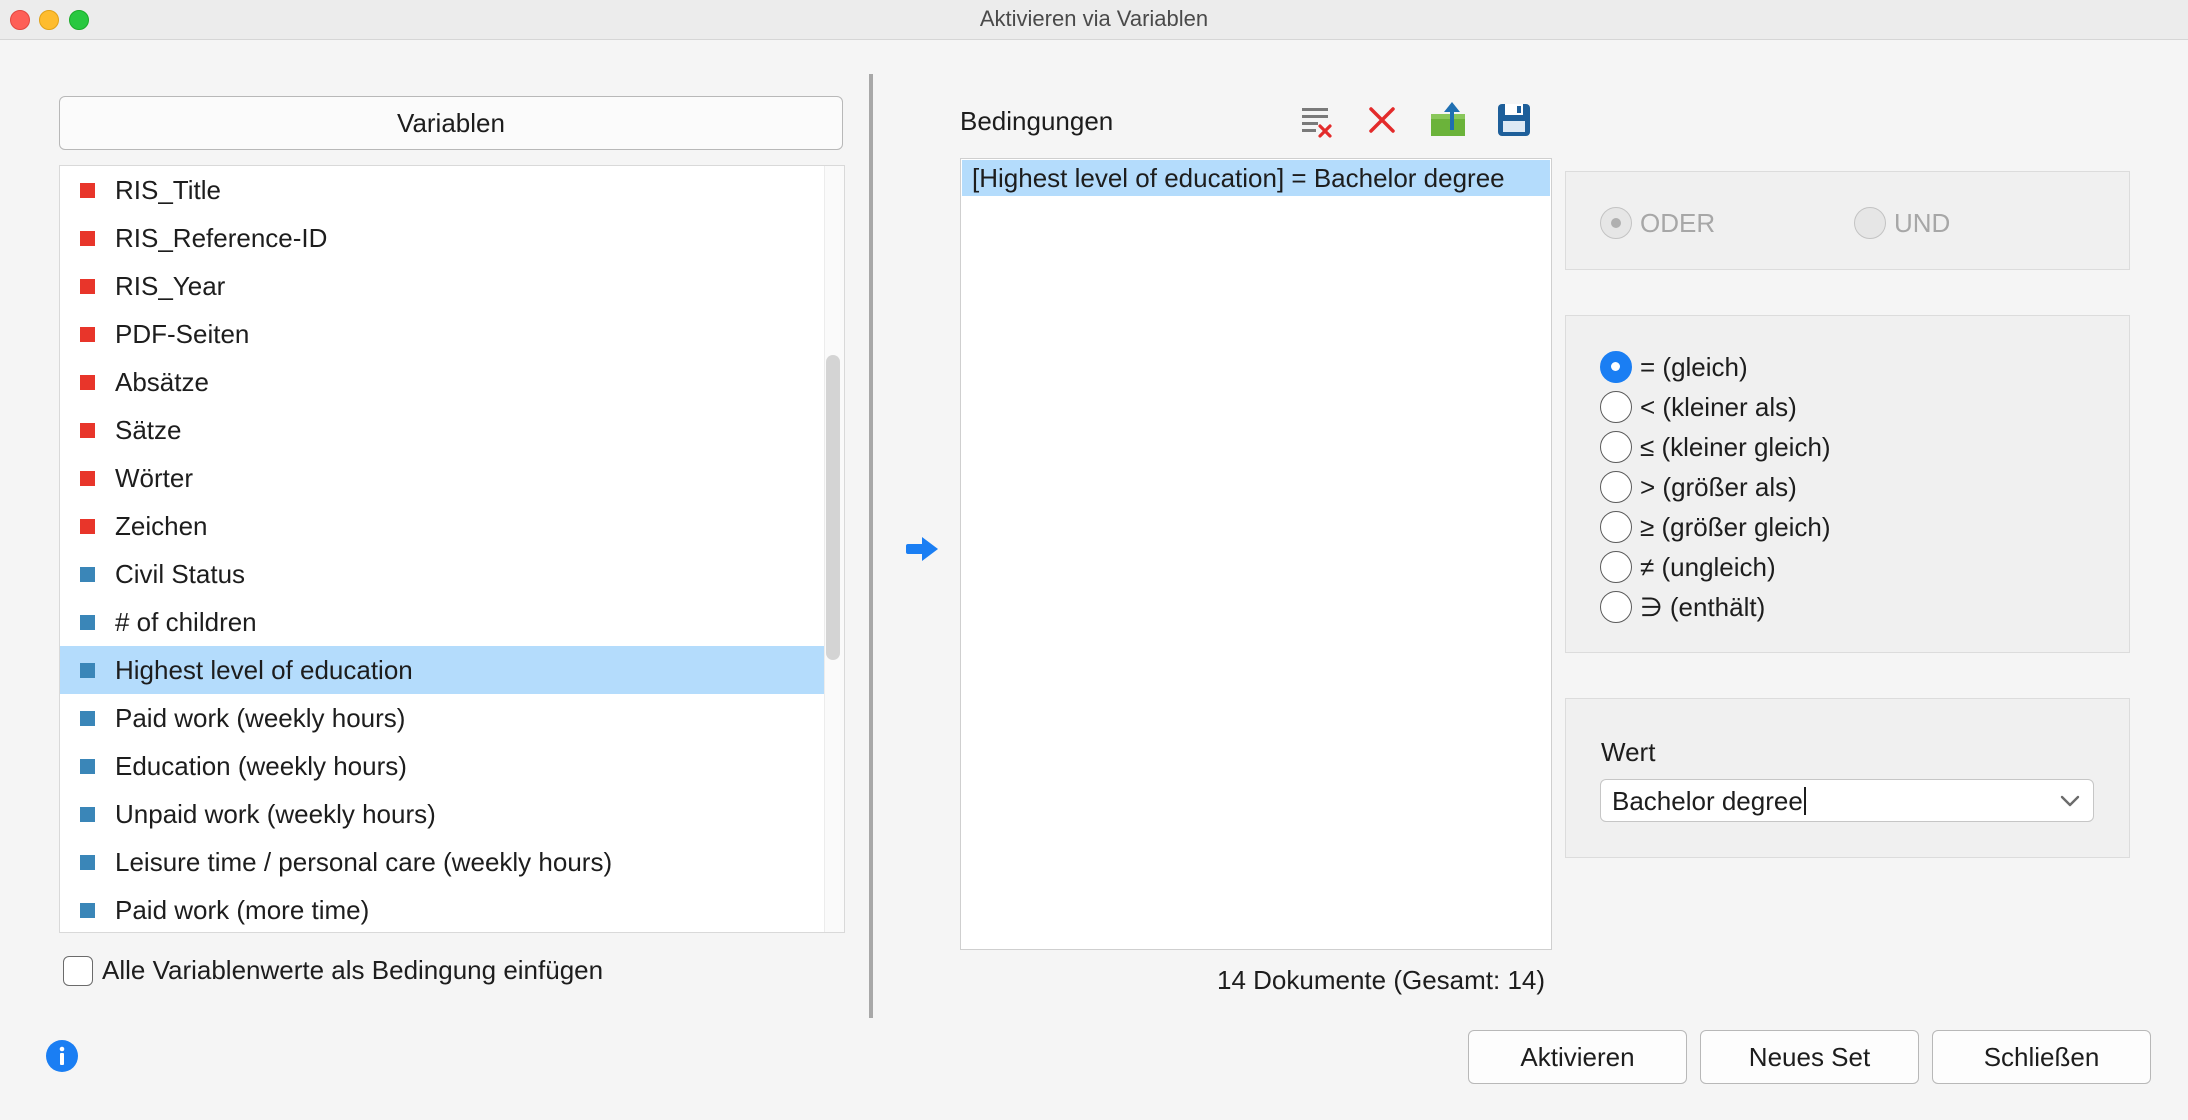 The image size is (2188, 1120). What do you see at coordinates (442, 622) in the screenshot?
I see `variable-item: # of children` at bounding box center [442, 622].